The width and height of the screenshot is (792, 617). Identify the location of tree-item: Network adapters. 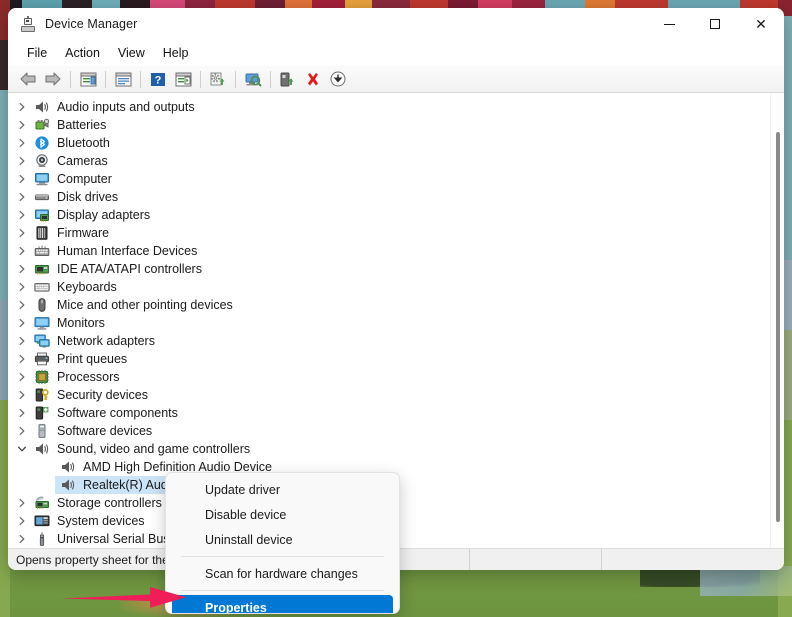
(389, 341).